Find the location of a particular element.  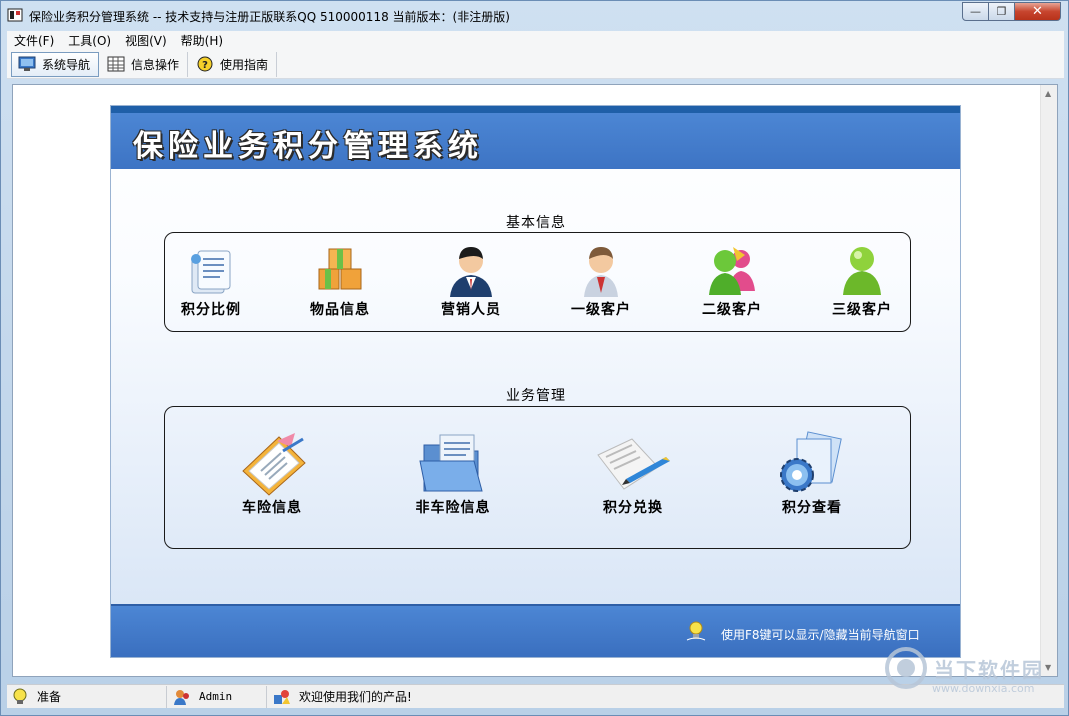

points-query-label: 积分查看 is located at coordinates (812, 508).